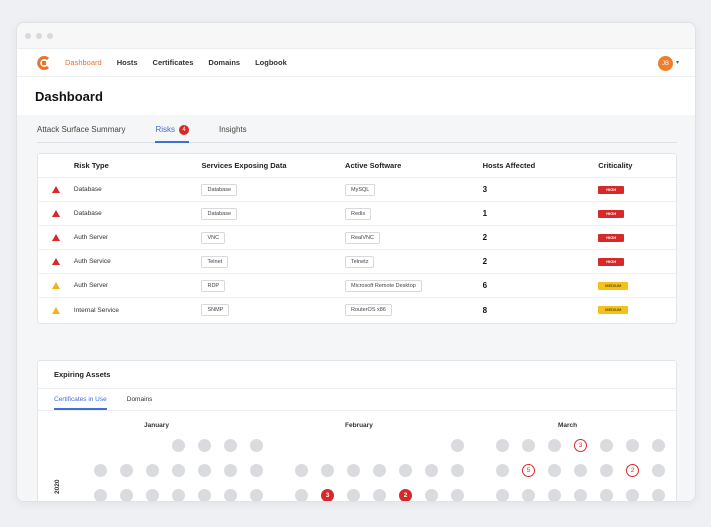 This screenshot has height=527, width=711. I want to click on table-row: Database Database MySQL 3 HIGH, so click(357, 190).